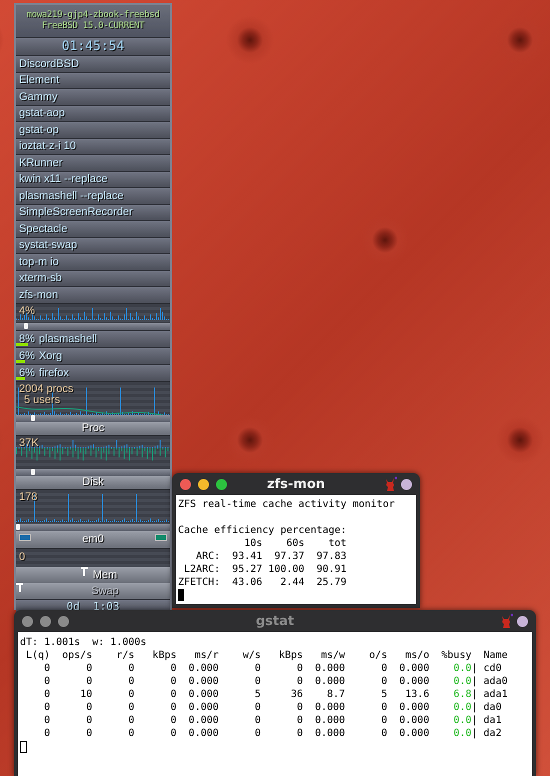 The width and height of the screenshot is (550, 776). What do you see at coordinates (93, 146) in the screenshot?
I see `launcher-item: ioztat-z-i 10` at bounding box center [93, 146].